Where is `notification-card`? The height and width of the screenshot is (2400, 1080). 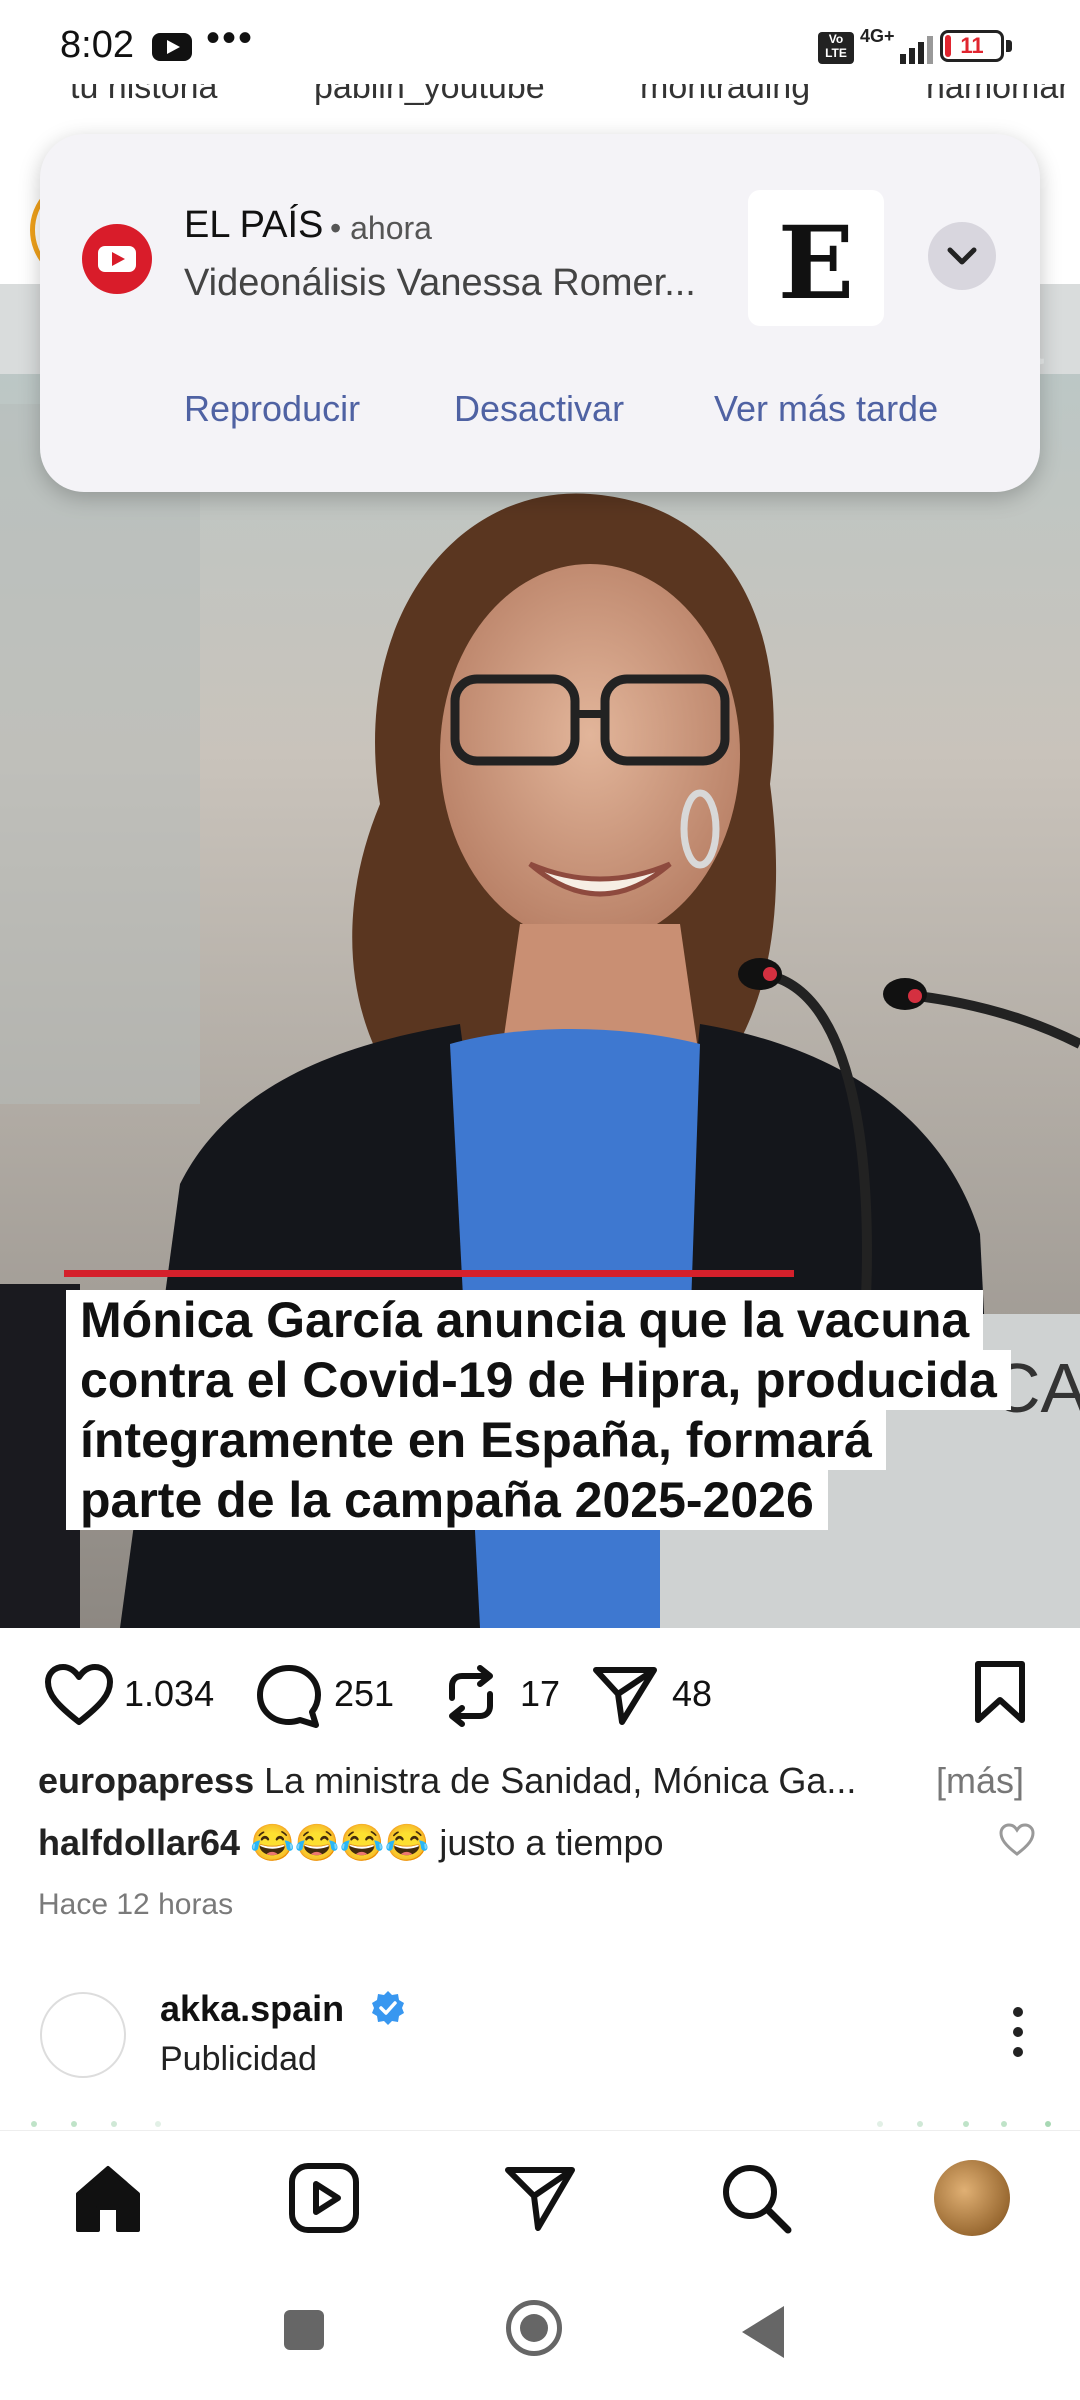 notification-card is located at coordinates (540, 313).